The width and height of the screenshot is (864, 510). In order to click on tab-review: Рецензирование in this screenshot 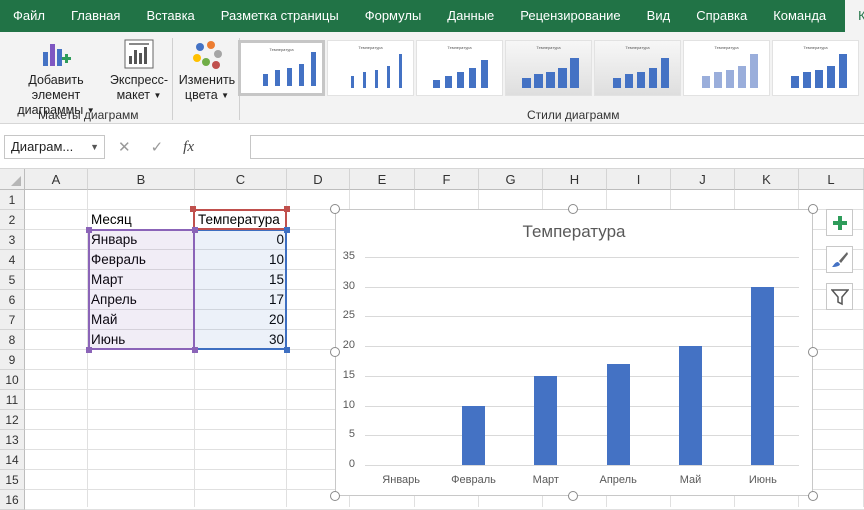, I will do `click(570, 16)`.